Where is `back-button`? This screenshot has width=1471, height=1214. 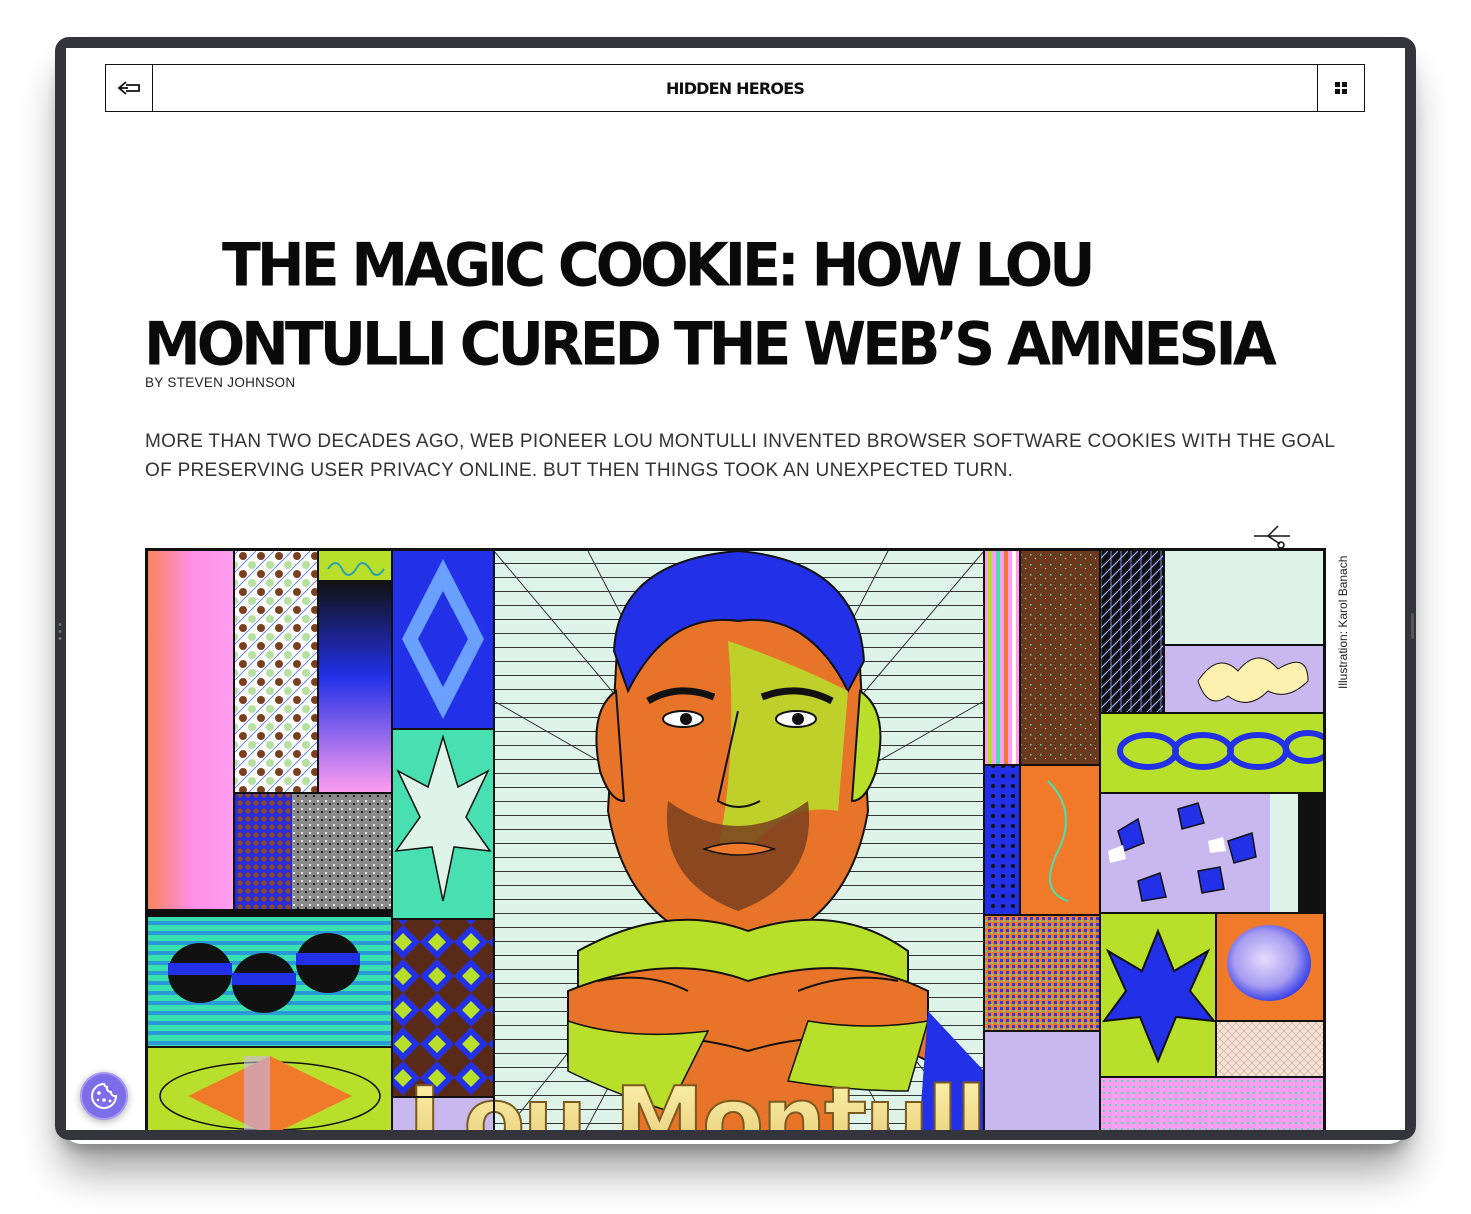 back-button is located at coordinates (129, 88).